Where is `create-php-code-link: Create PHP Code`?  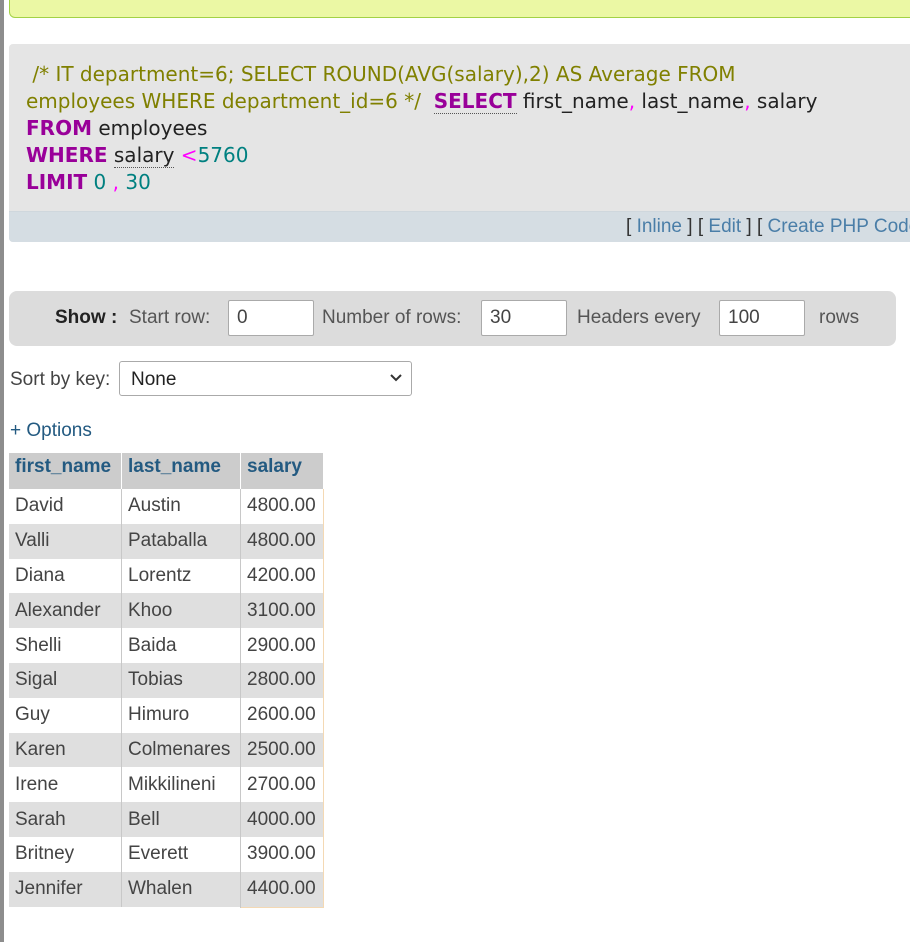
create-php-code-link: Create PHP Code is located at coordinates (839, 226).